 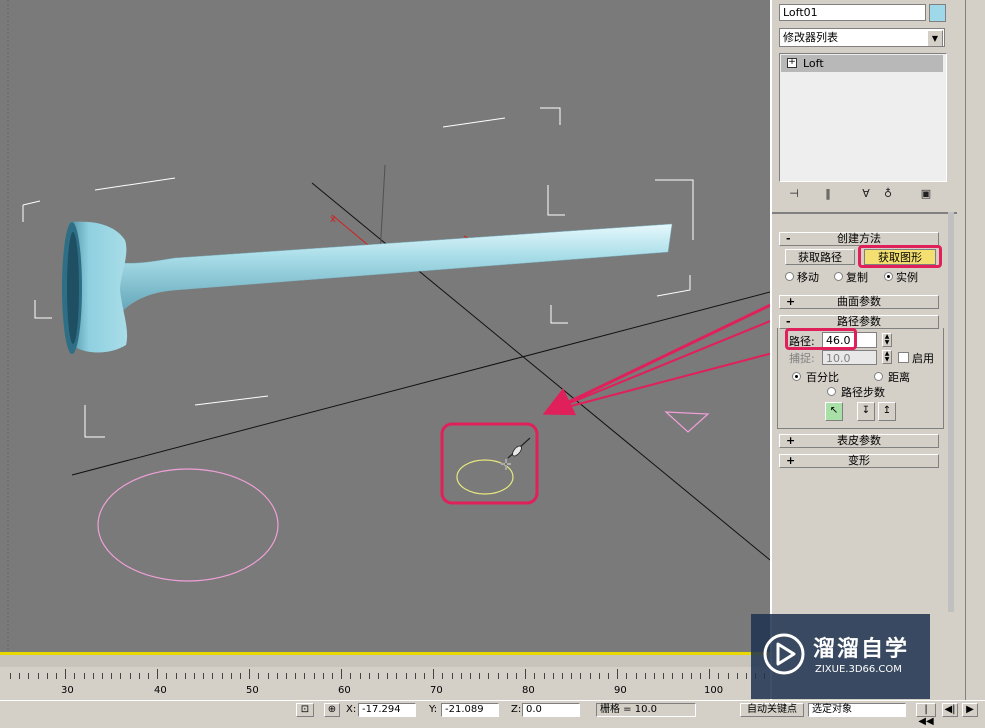 What do you see at coordinates (160, 690) in the screenshot?
I see `ruler-label: 40` at bounding box center [160, 690].